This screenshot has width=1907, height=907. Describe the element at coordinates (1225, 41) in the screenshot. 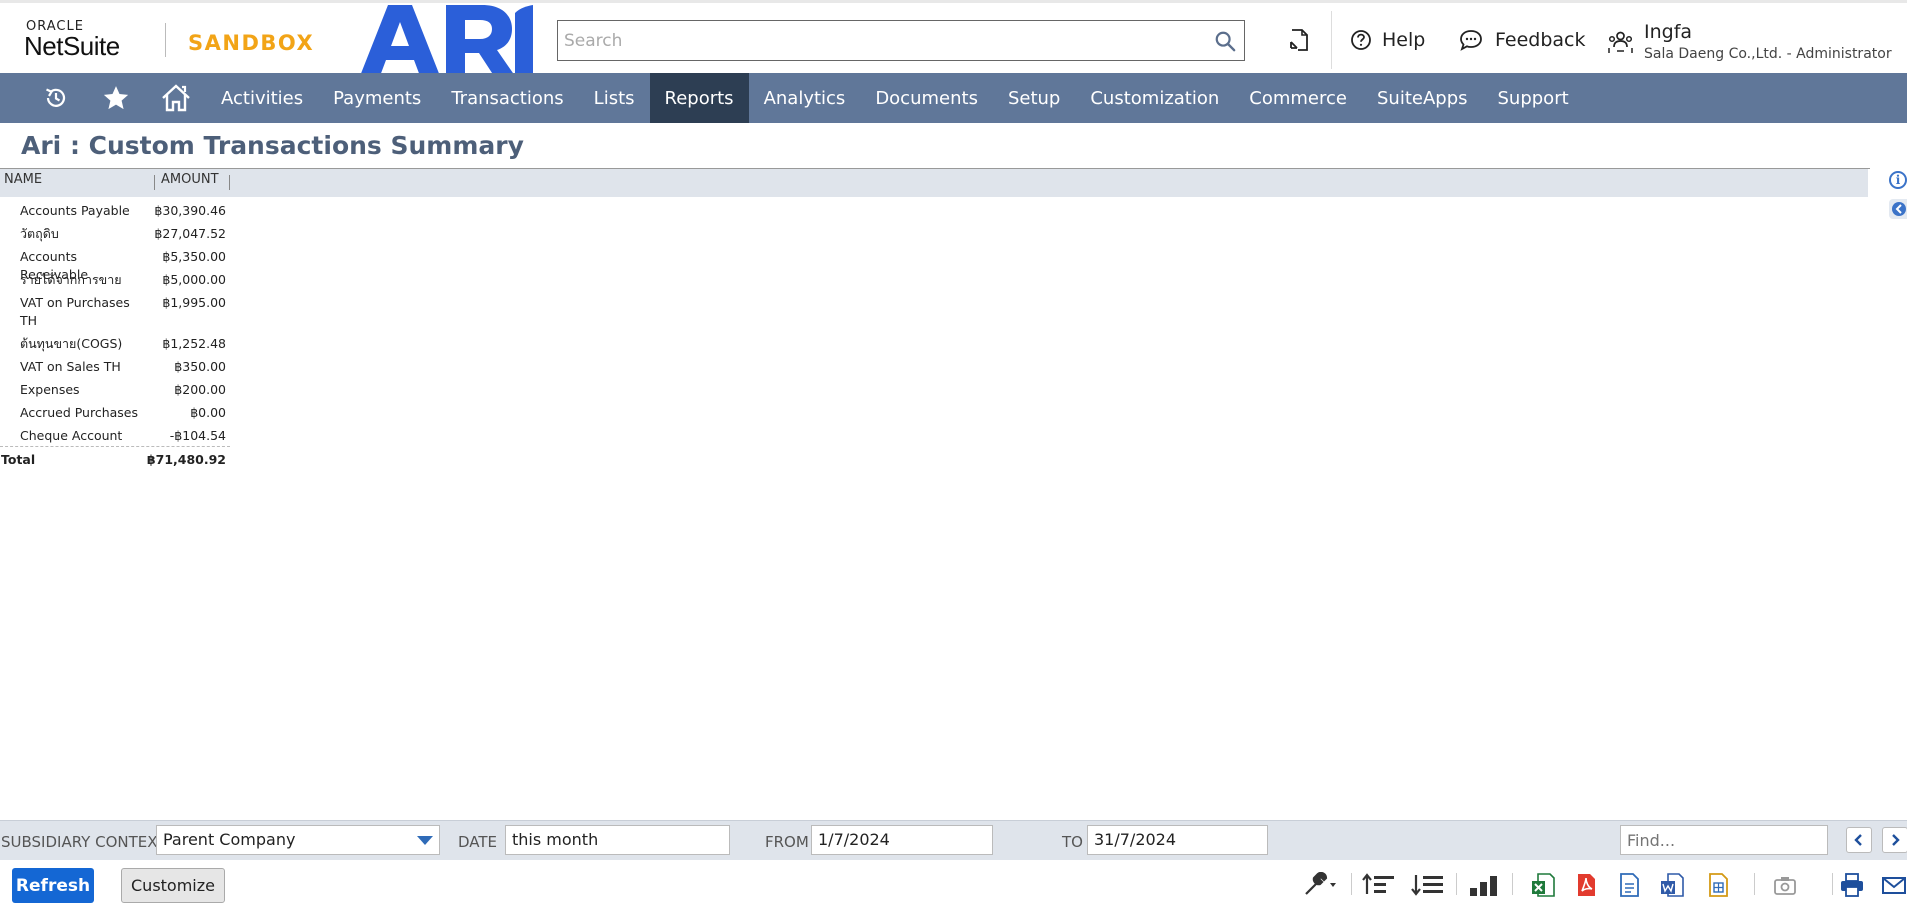

I see `search-icon` at that location.